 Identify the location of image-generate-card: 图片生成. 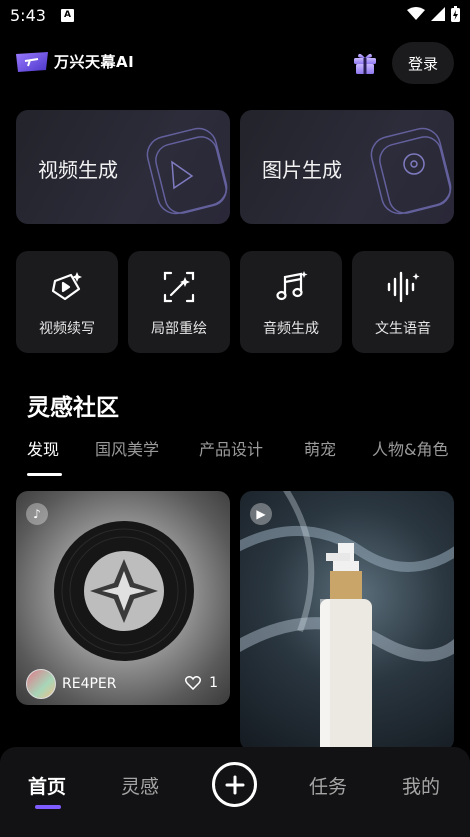
(347, 167).